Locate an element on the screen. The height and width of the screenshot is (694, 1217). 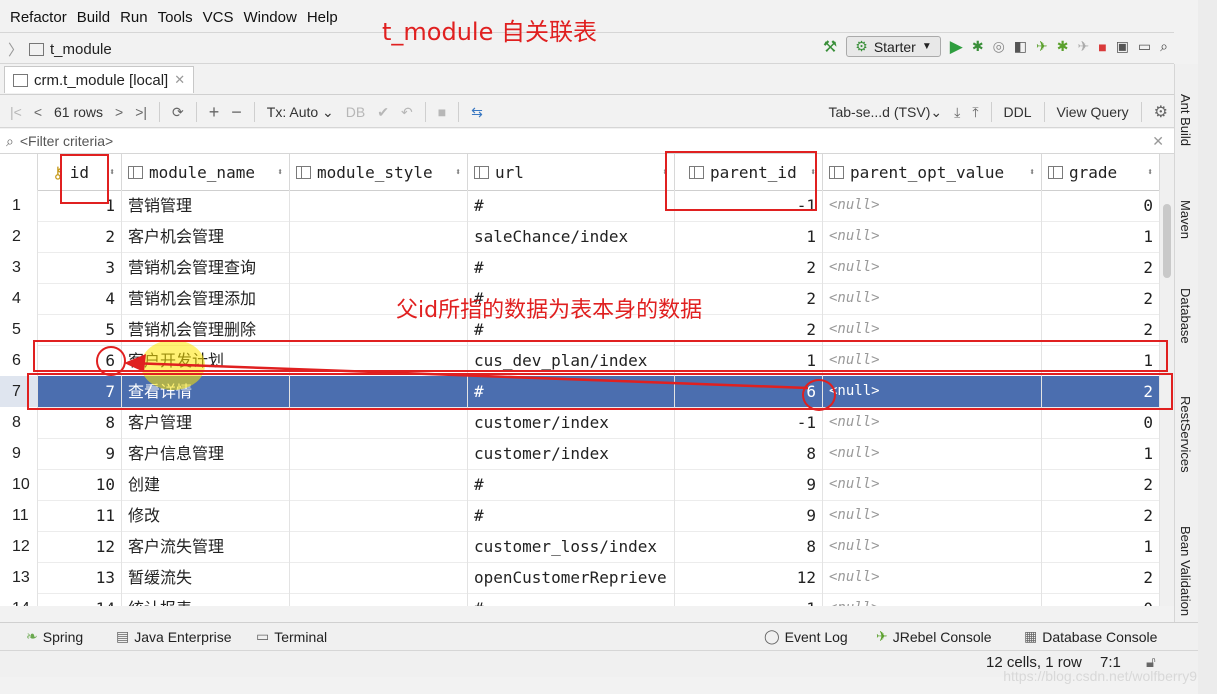
stop-icon: ■ is located at coordinates (442, 112).